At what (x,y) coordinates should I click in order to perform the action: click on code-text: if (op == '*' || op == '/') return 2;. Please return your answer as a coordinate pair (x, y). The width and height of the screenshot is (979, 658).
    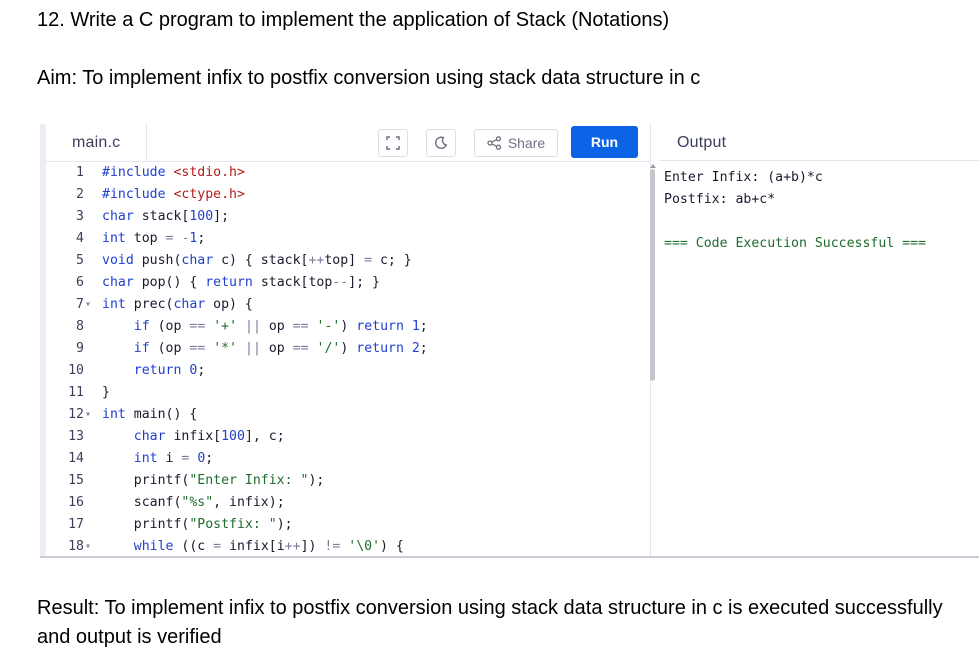
    Looking at the image, I should click on (280, 348).